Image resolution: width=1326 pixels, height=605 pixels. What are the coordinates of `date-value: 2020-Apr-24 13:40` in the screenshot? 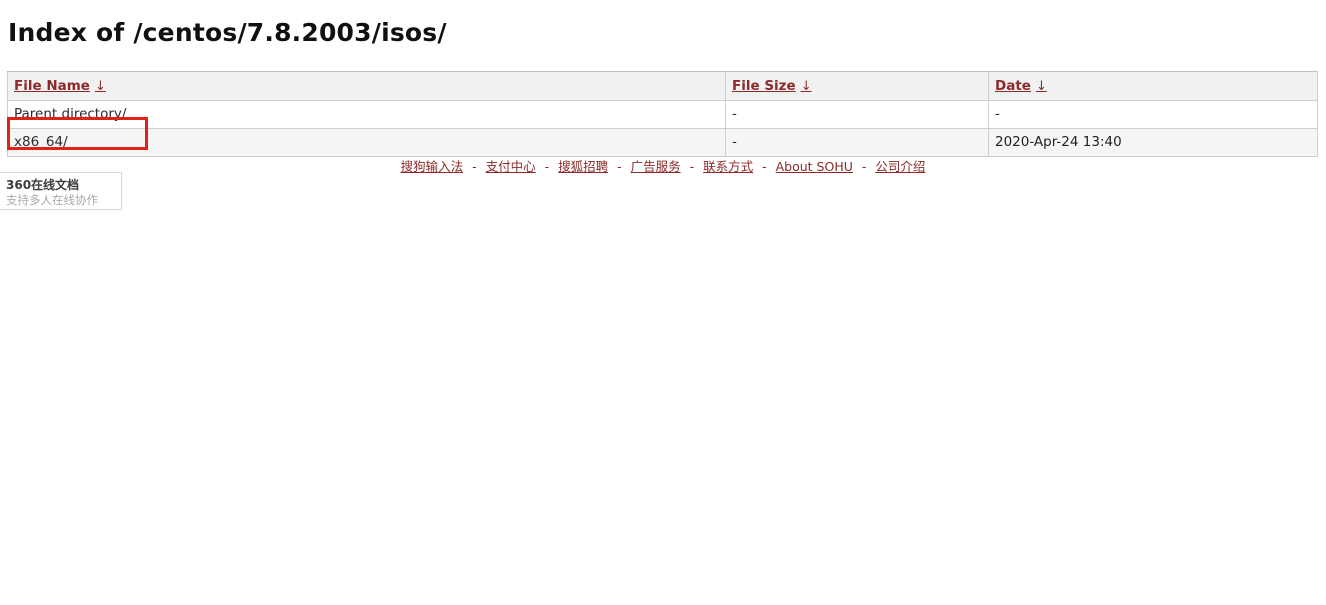 It's located at (1058, 142).